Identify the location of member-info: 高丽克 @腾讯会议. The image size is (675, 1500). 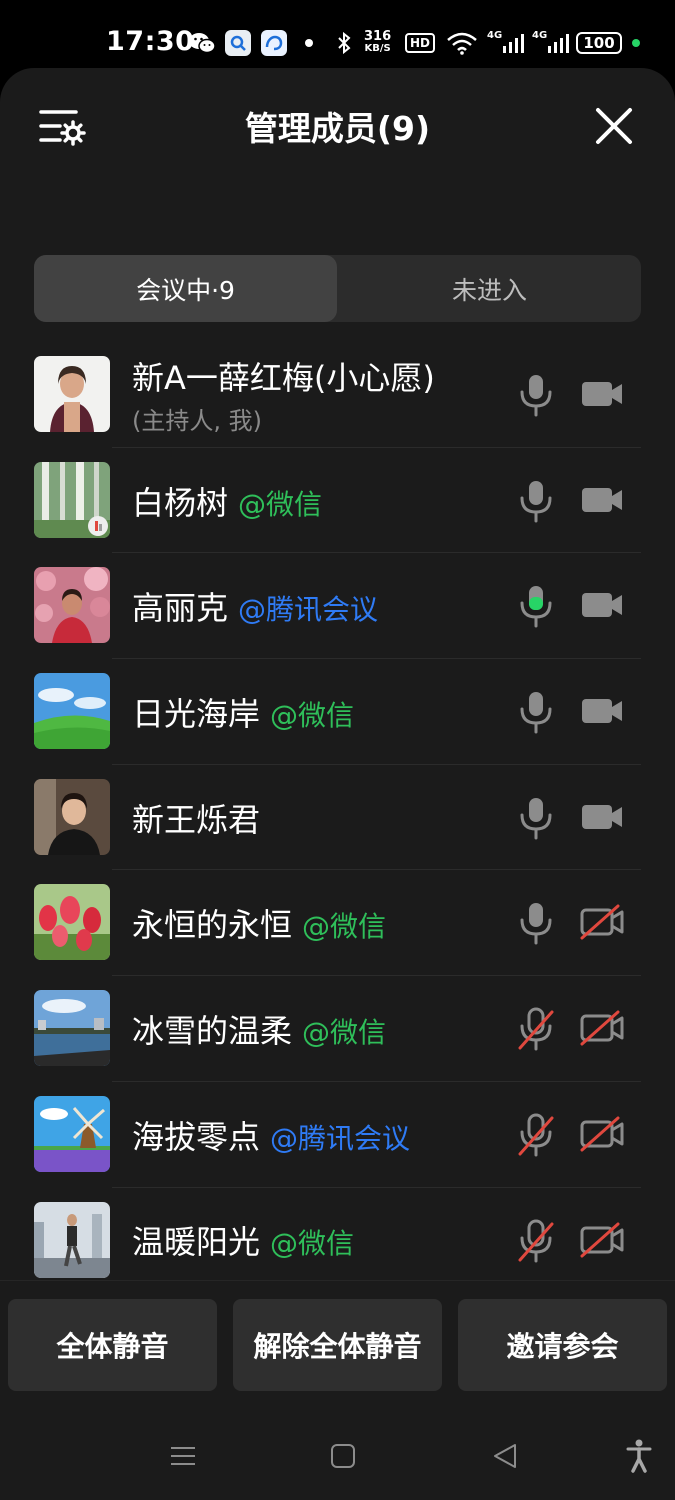
(255, 606).